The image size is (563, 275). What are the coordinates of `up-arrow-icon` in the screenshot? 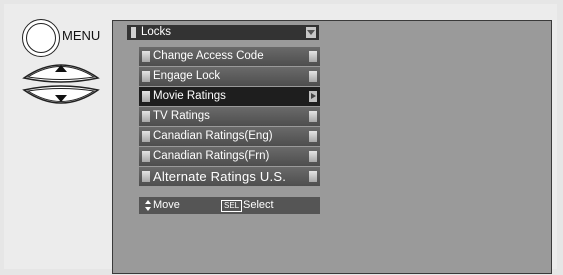 It's located at (61, 73).